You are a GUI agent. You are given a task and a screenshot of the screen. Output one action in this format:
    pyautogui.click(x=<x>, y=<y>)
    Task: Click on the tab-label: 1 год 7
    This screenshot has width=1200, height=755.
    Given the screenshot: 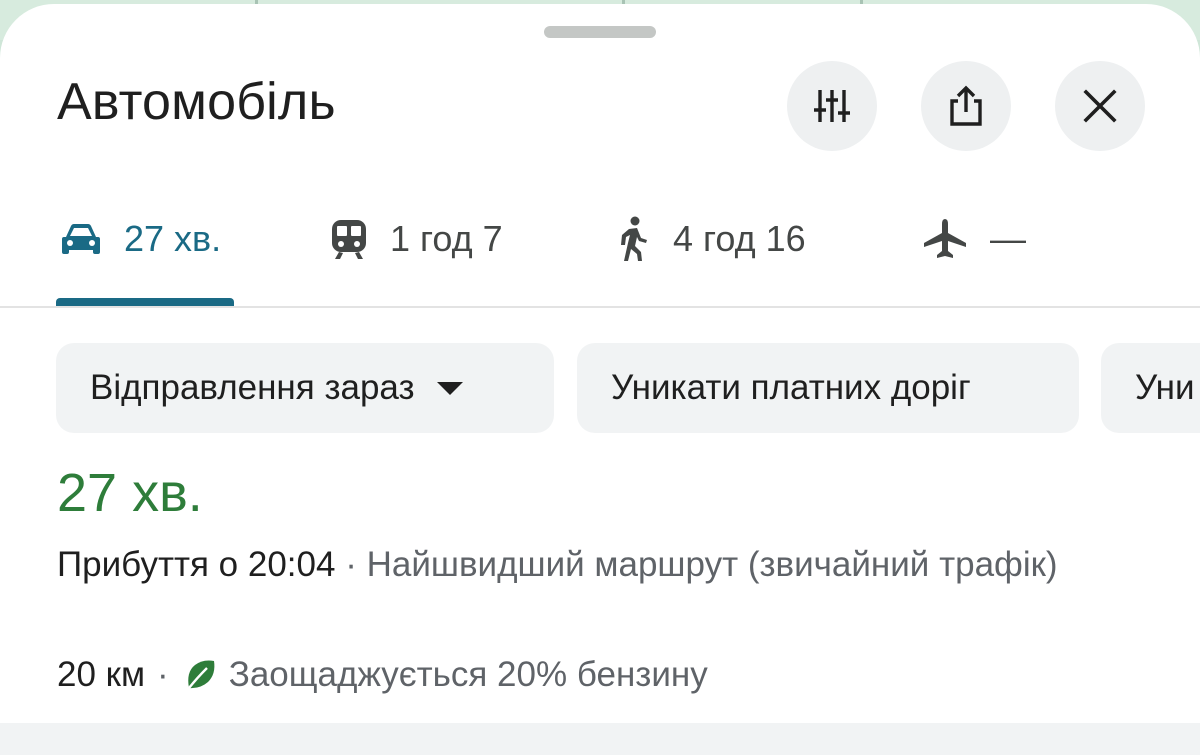 What is the action you would take?
    pyautogui.click(x=446, y=238)
    